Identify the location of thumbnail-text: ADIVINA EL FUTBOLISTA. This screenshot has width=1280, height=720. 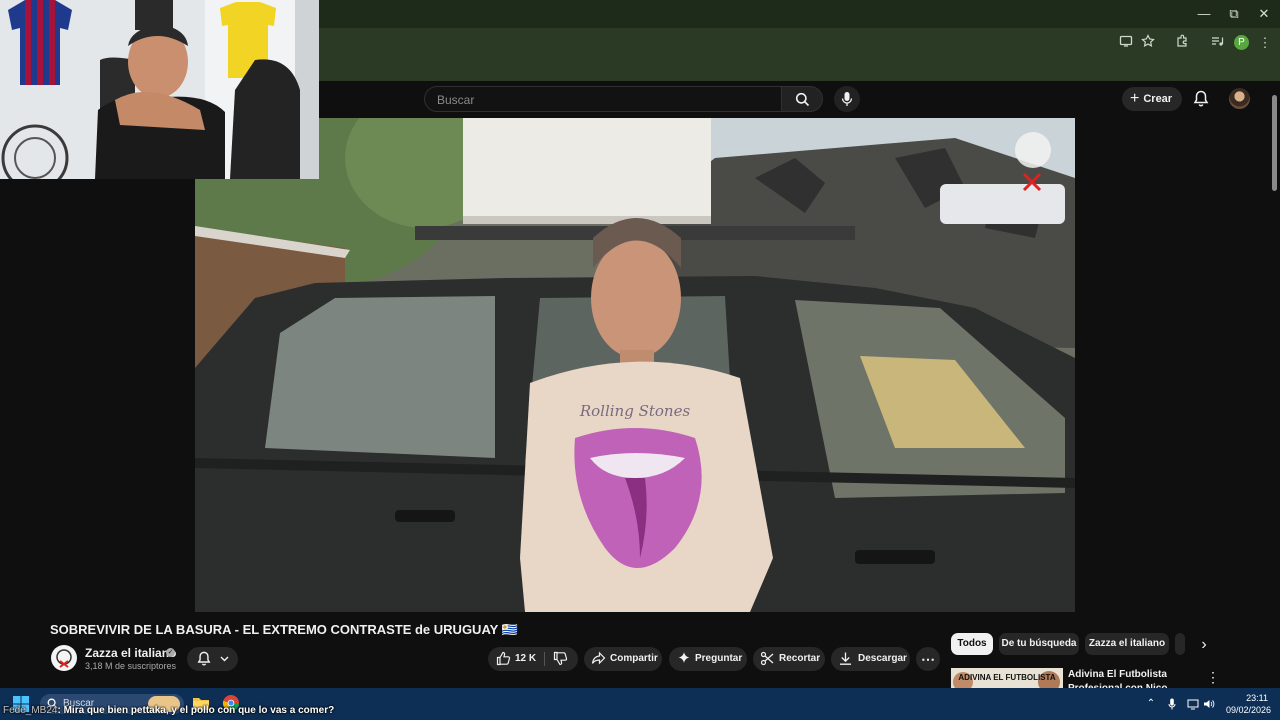
(1006, 677).